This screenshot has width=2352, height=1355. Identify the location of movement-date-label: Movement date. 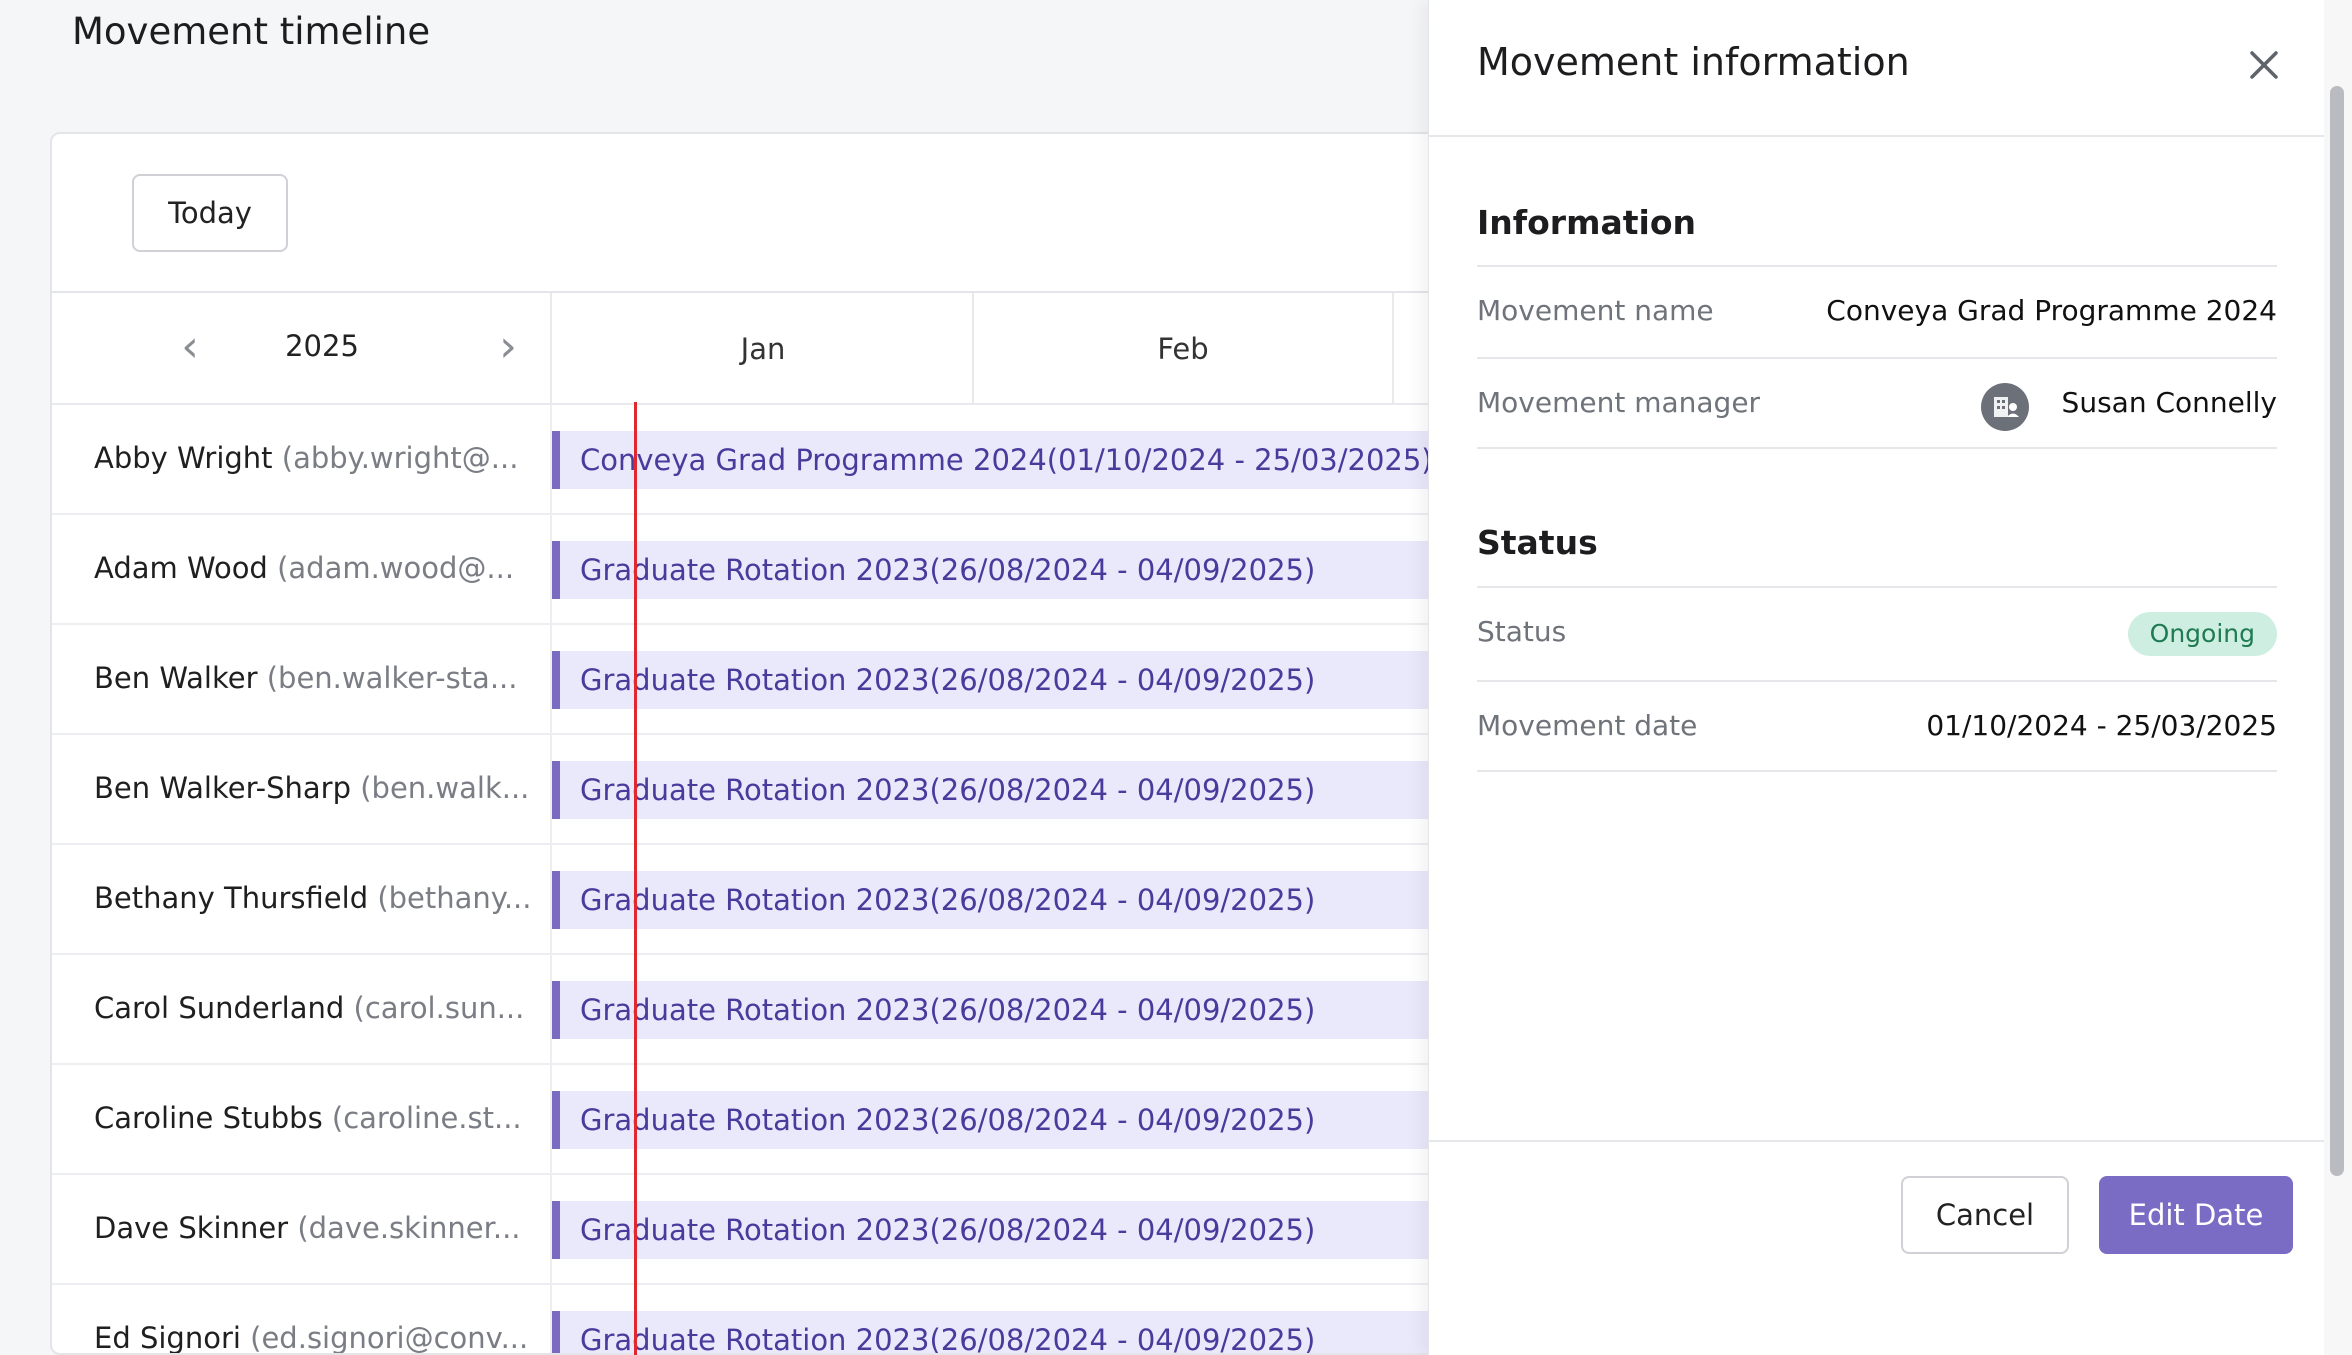
(1587, 725).